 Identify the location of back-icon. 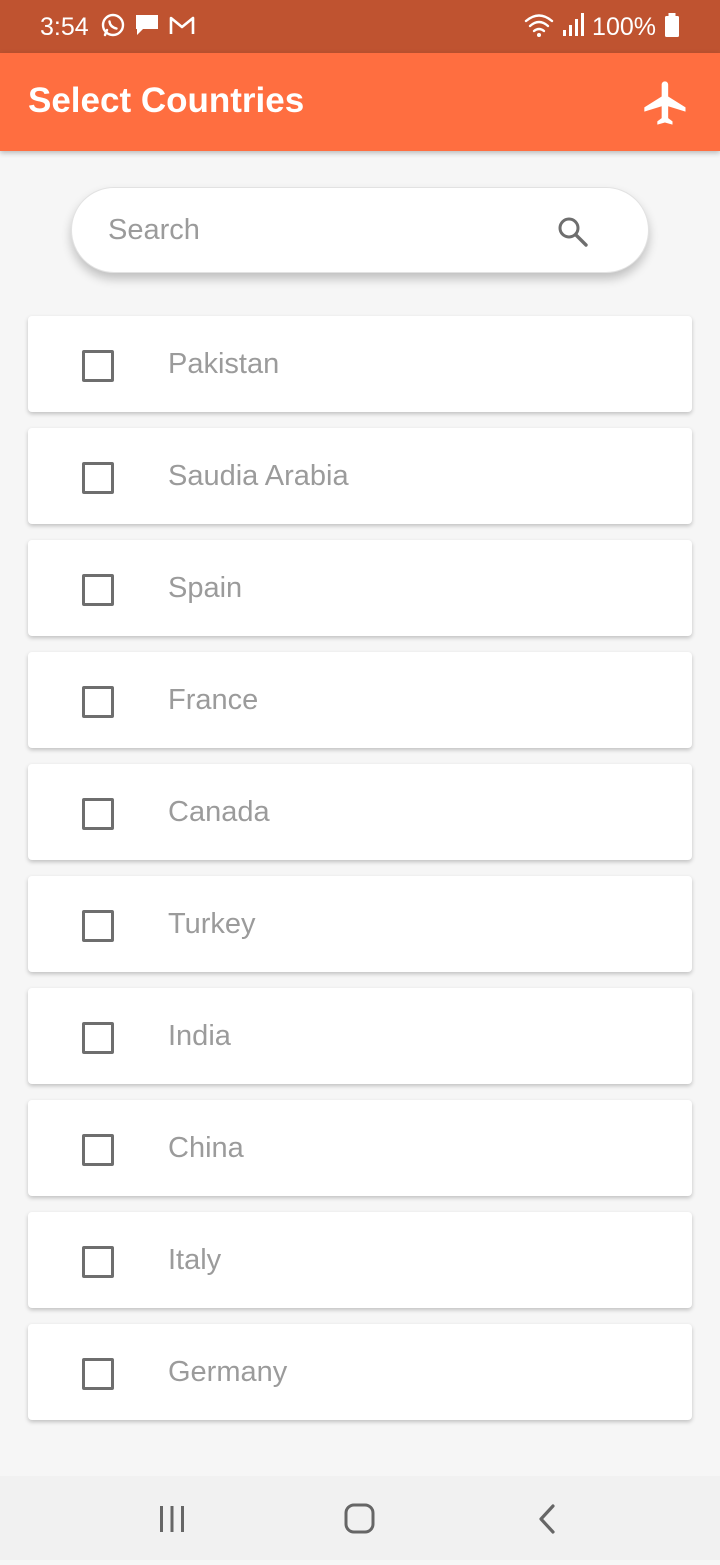
(547, 1519).